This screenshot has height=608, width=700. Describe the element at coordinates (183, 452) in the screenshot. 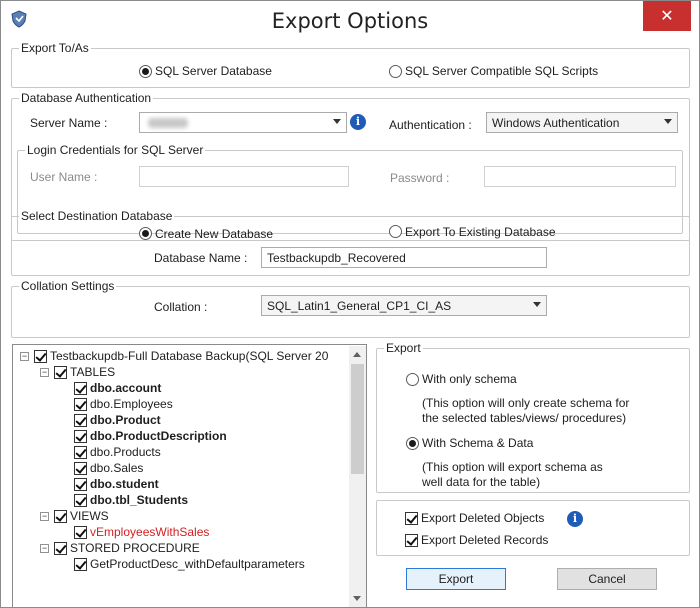

I see `tree-table-item: dbo.Products` at that location.